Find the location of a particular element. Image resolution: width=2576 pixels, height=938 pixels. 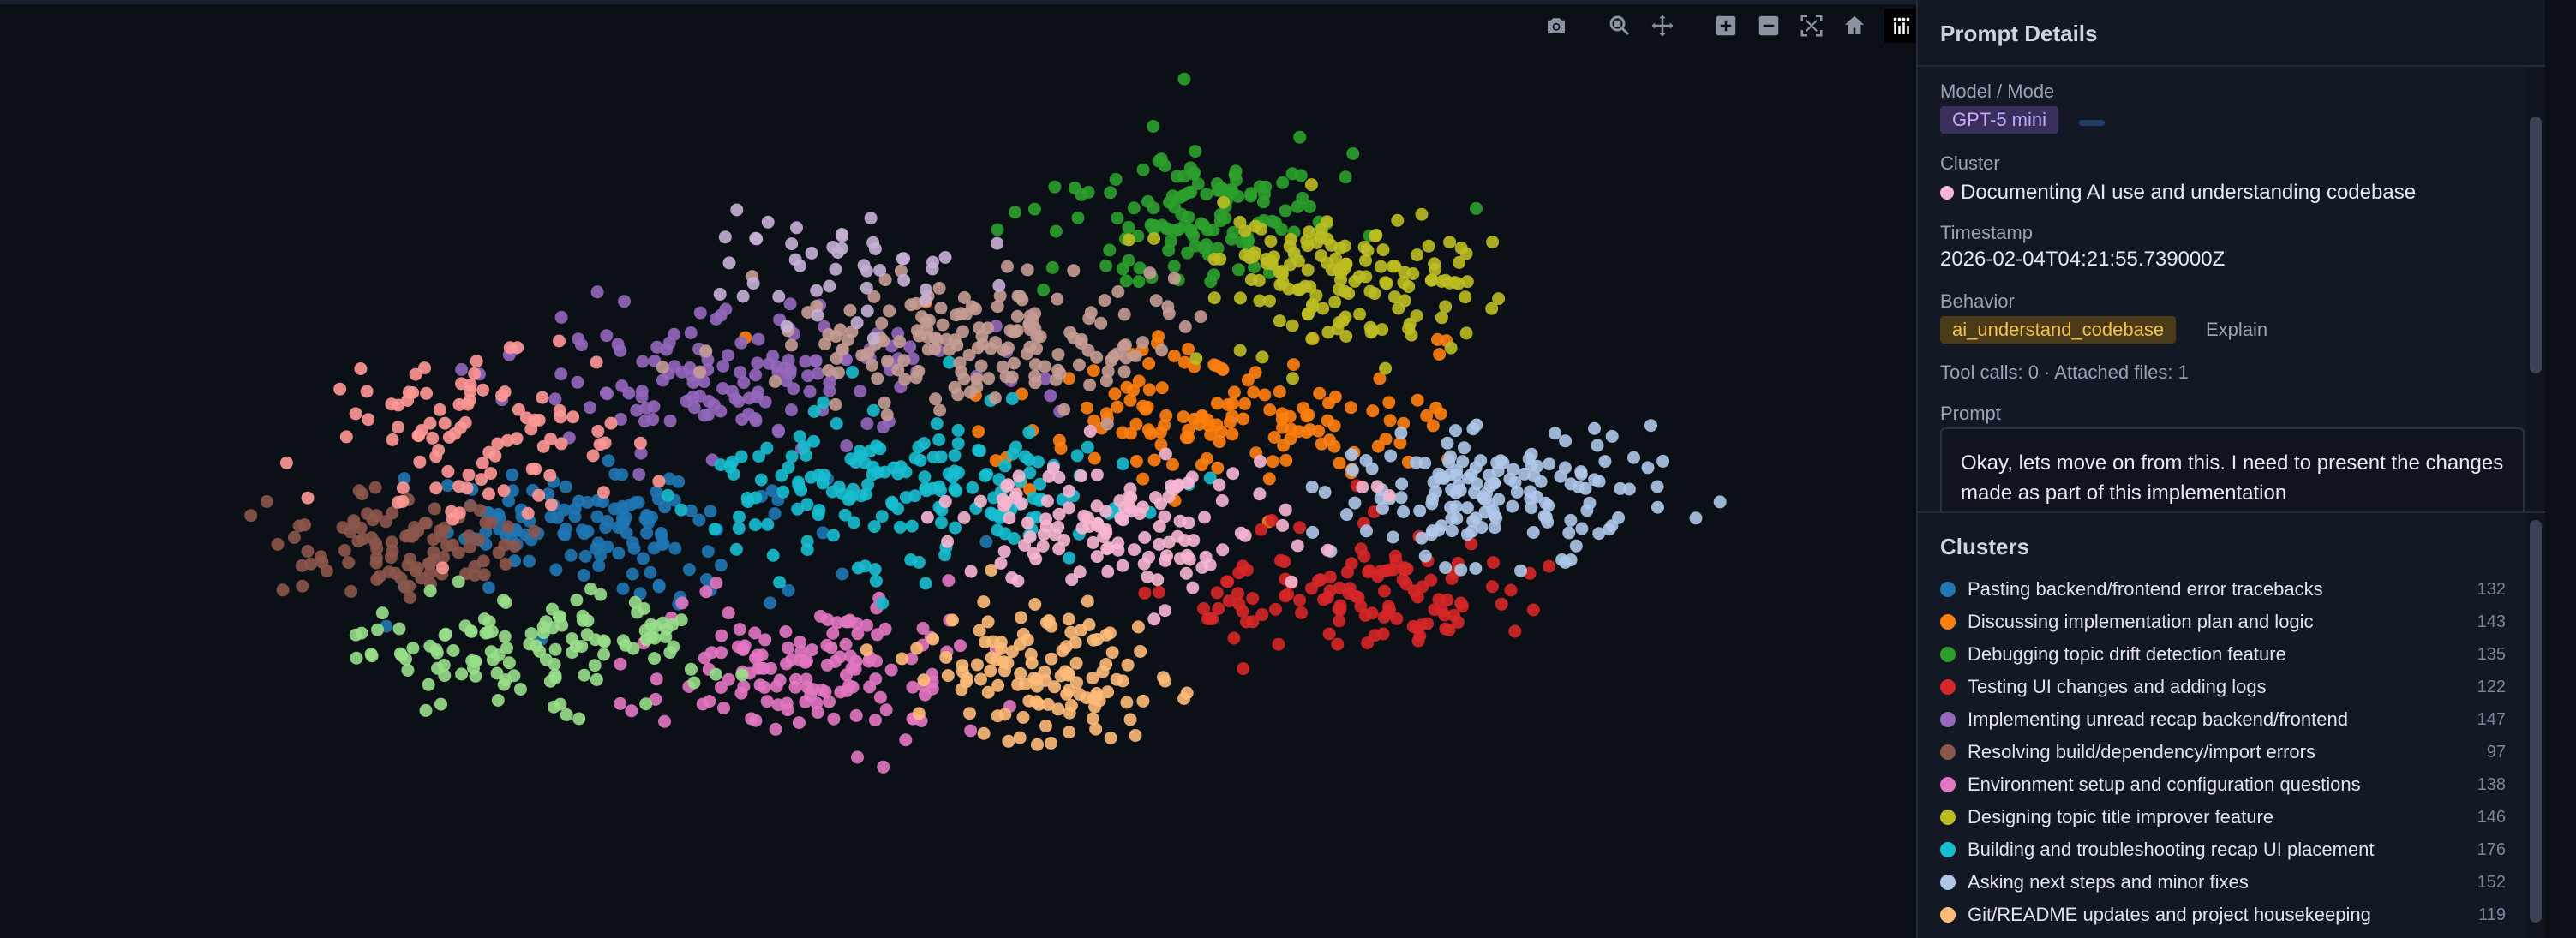

clusters-scrollbar is located at coordinates (2536, 721).